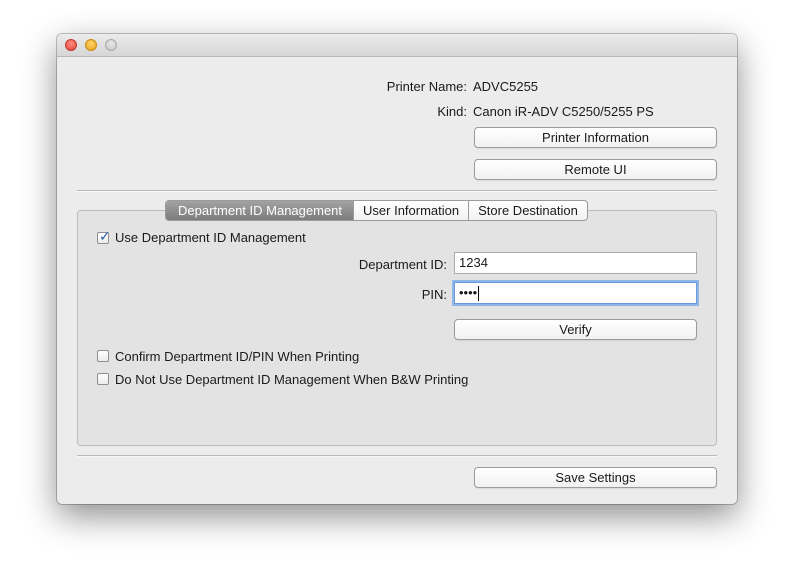  I want to click on printer-name-value: ADVC5255, so click(506, 86).